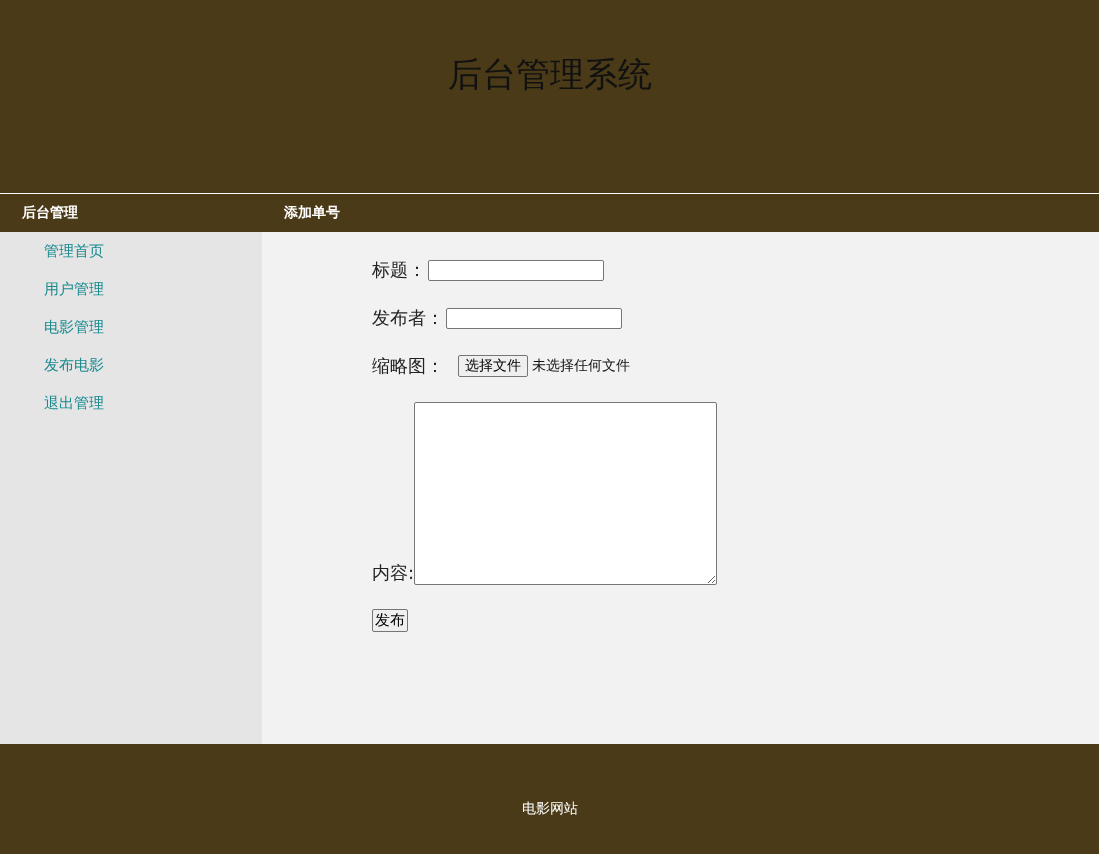 This screenshot has width=1099, height=855. What do you see at coordinates (50, 213) in the screenshot?
I see `sidebar-title: 后台管理` at bounding box center [50, 213].